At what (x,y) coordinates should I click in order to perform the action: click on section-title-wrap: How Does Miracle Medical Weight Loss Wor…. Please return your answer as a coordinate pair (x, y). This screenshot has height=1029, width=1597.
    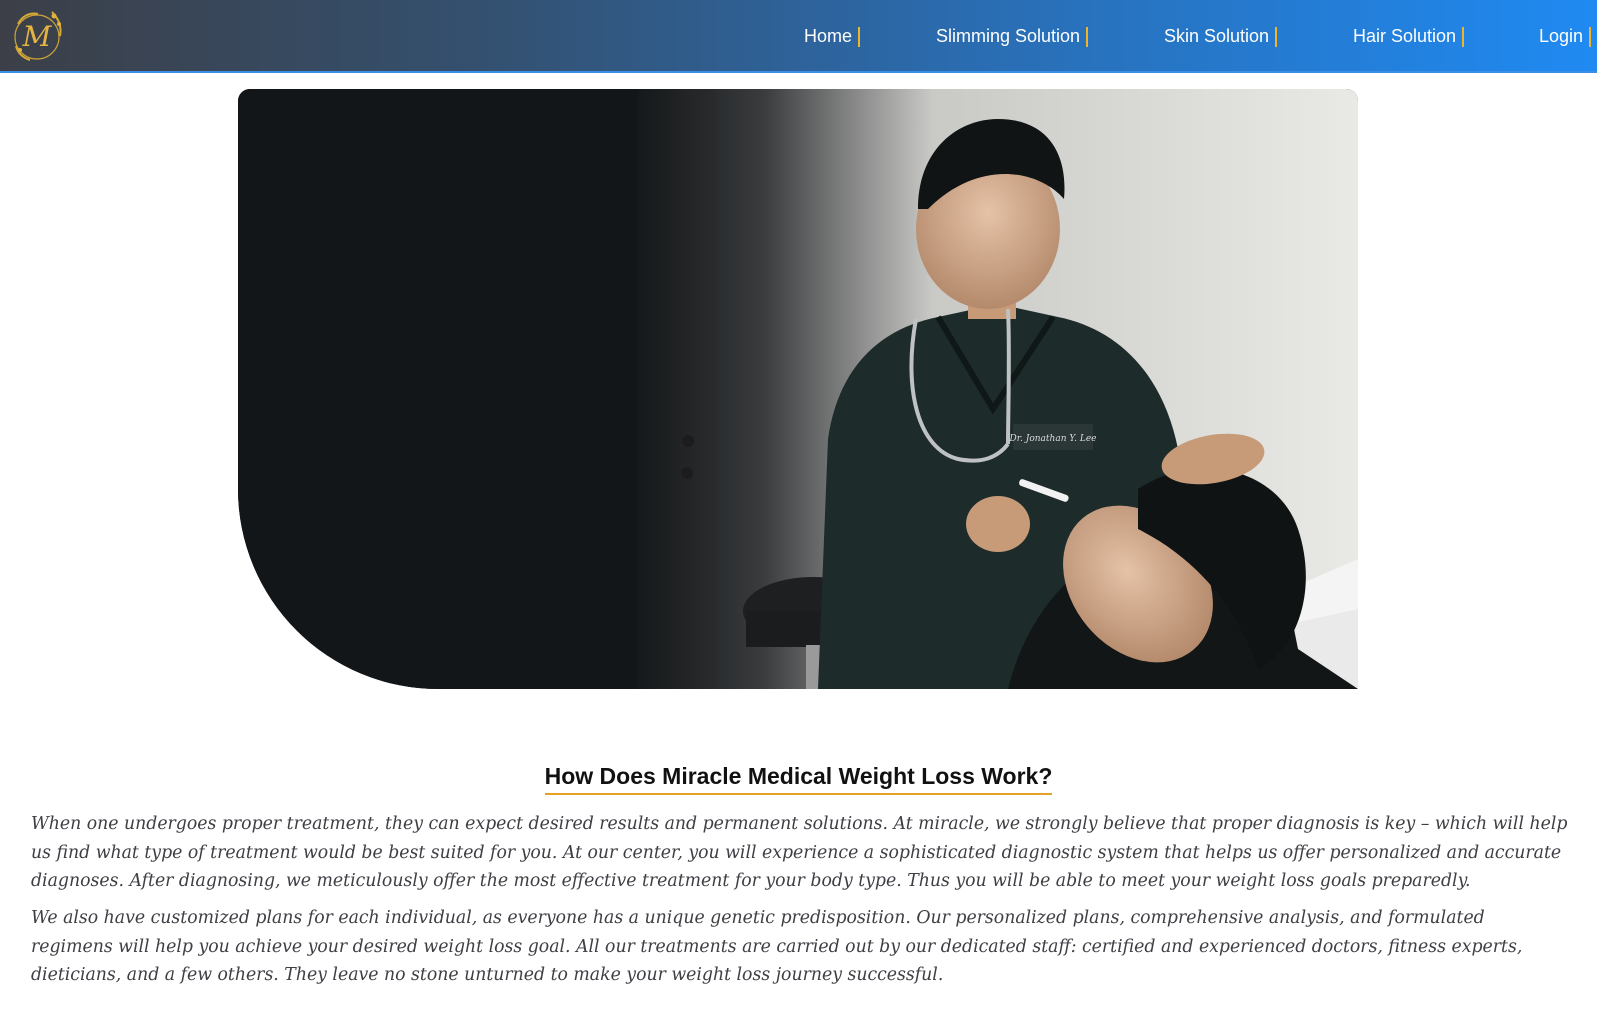
    Looking at the image, I should click on (798, 779).